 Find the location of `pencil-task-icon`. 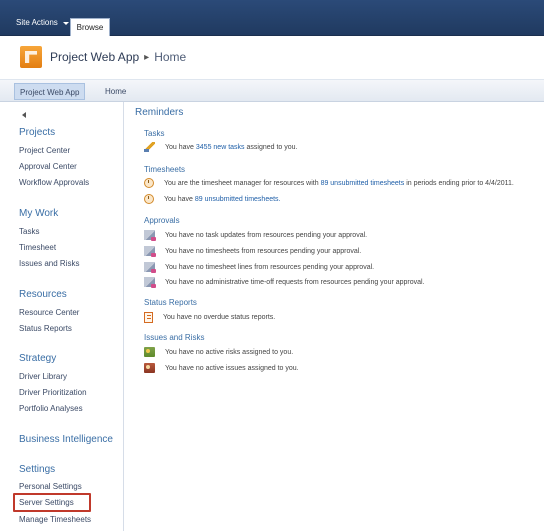

pencil-task-icon is located at coordinates (149, 147).